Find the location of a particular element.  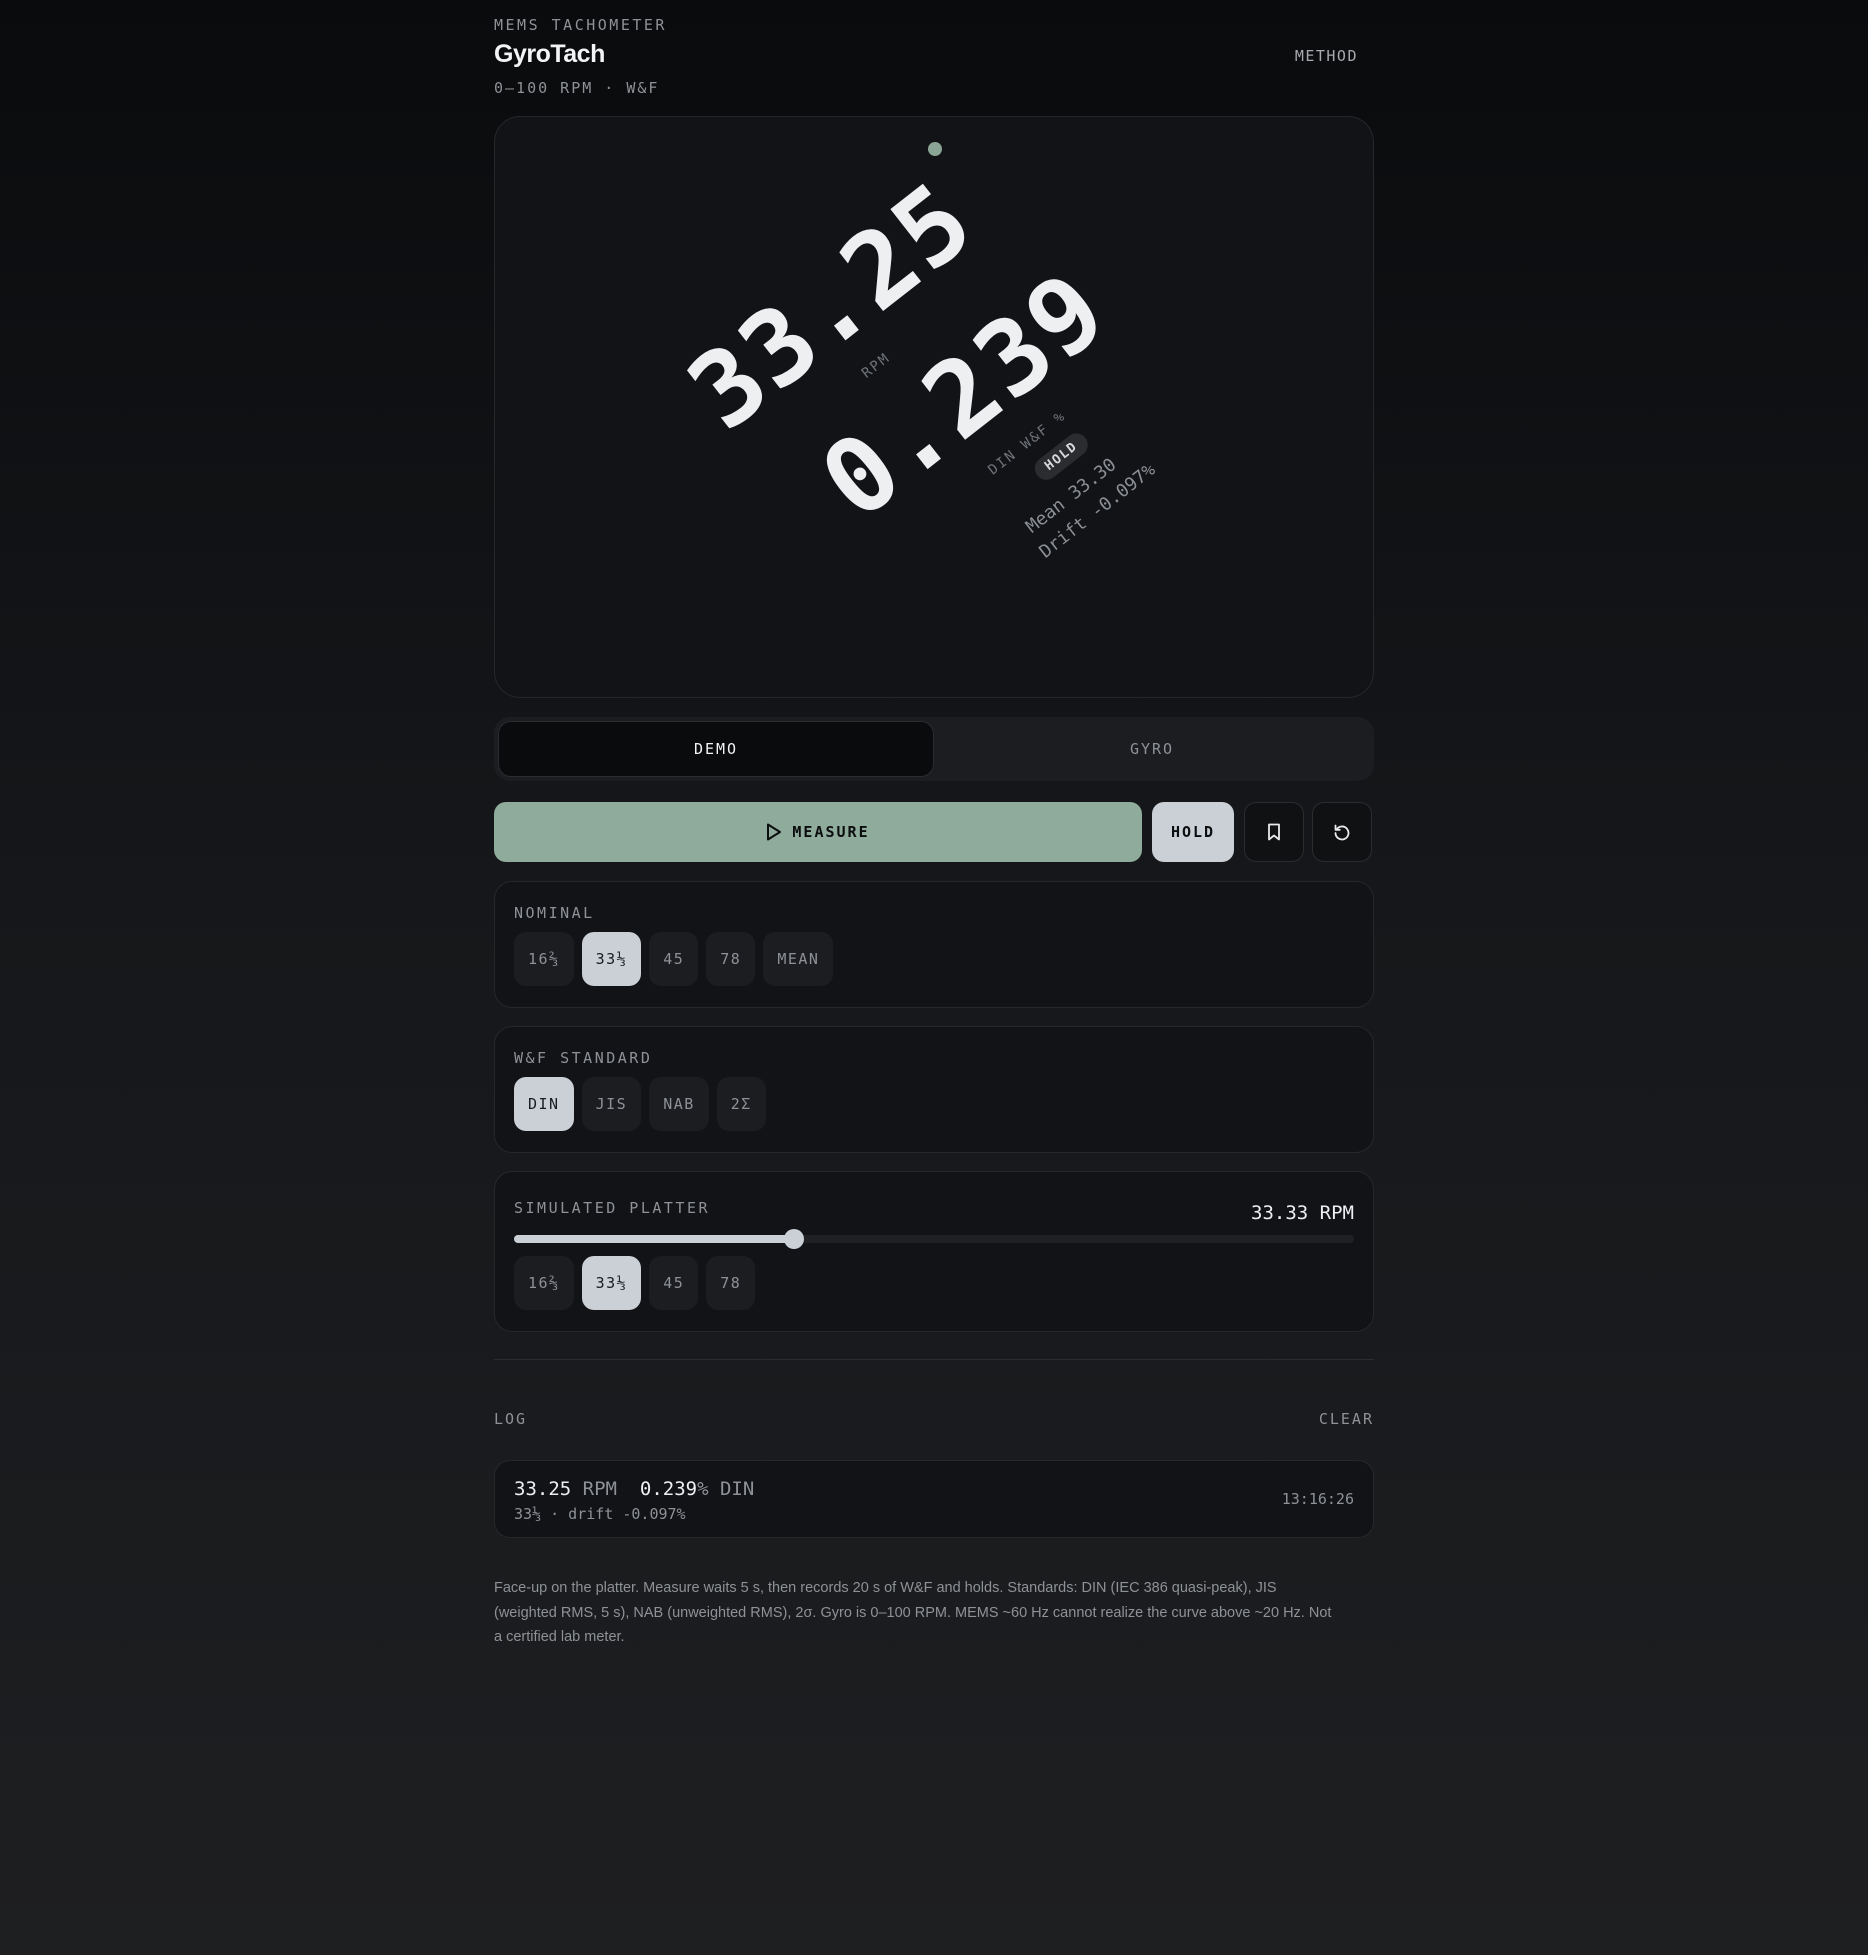

platter-label: SIMULATED PLATTER is located at coordinates (612, 1208).